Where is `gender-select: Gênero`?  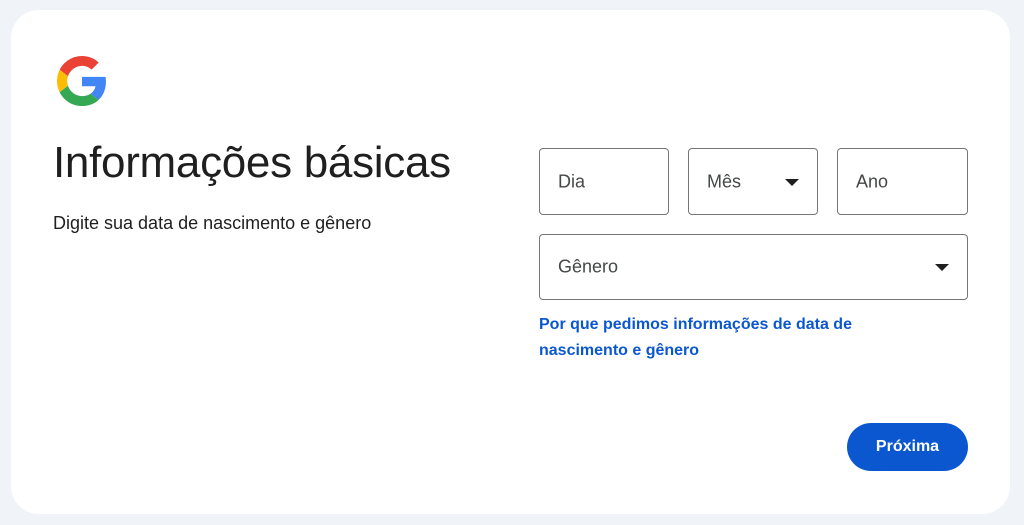
gender-select: Gênero is located at coordinates (753, 267).